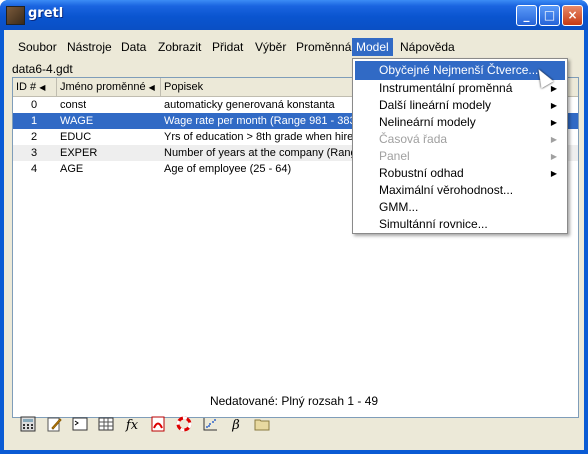  Describe the element at coordinates (106, 426) in the screenshot. I see `grid-icon` at that location.